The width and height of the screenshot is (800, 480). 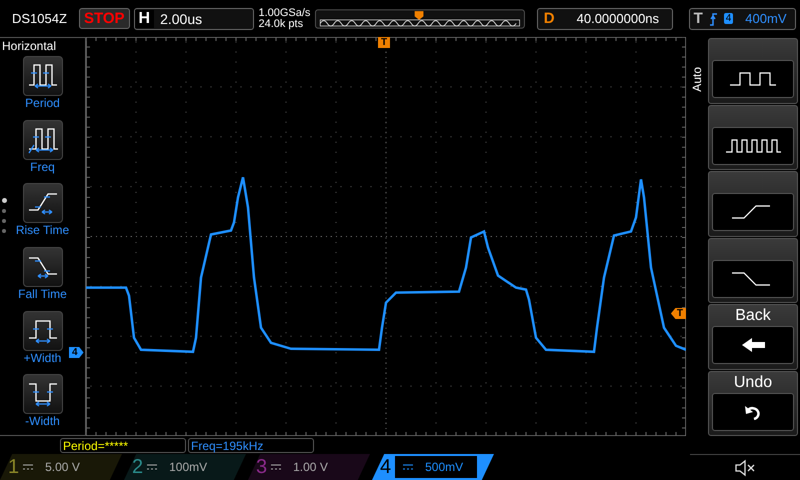 I want to click on trigger-position-marker: T, so click(x=384, y=42).